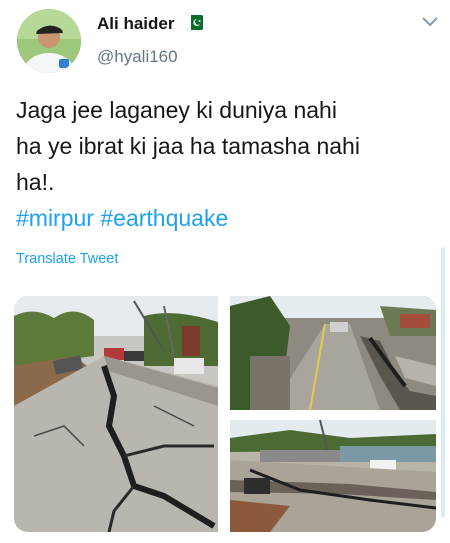 Image resolution: width=450 pixels, height=543 pixels. I want to click on tweet-line: ha!., so click(35, 182).